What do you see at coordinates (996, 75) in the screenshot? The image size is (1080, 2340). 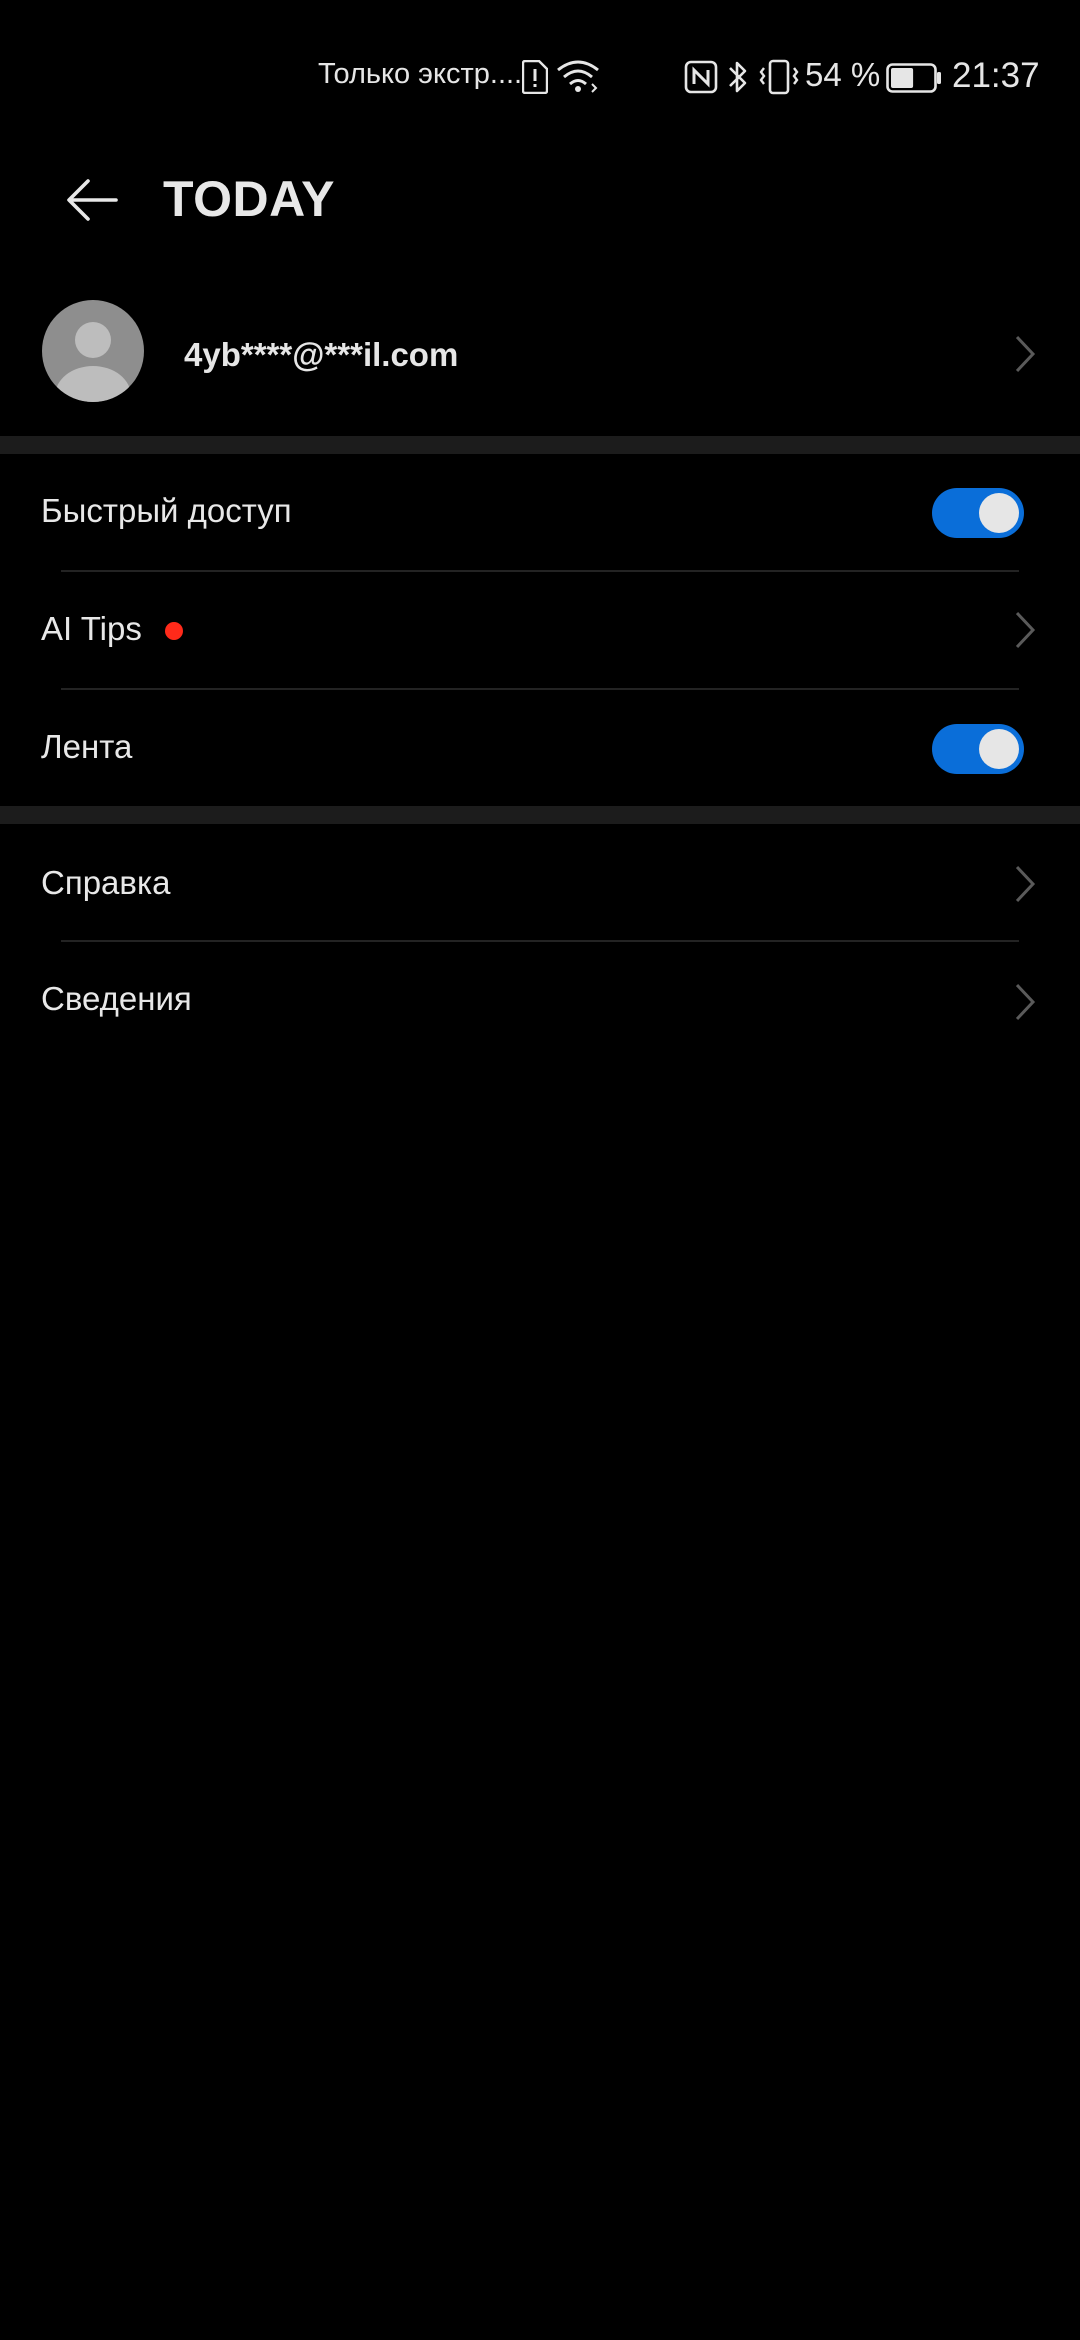 I see `status-time: 21:37` at bounding box center [996, 75].